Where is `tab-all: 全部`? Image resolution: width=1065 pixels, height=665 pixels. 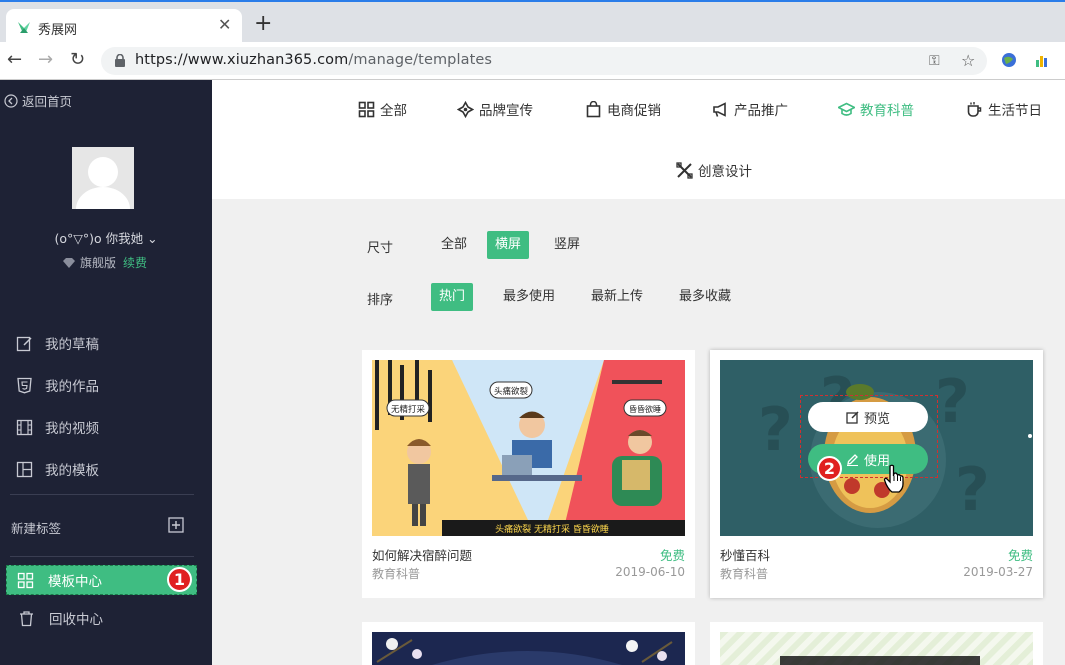
tab-all: 全部 is located at coordinates (382, 109).